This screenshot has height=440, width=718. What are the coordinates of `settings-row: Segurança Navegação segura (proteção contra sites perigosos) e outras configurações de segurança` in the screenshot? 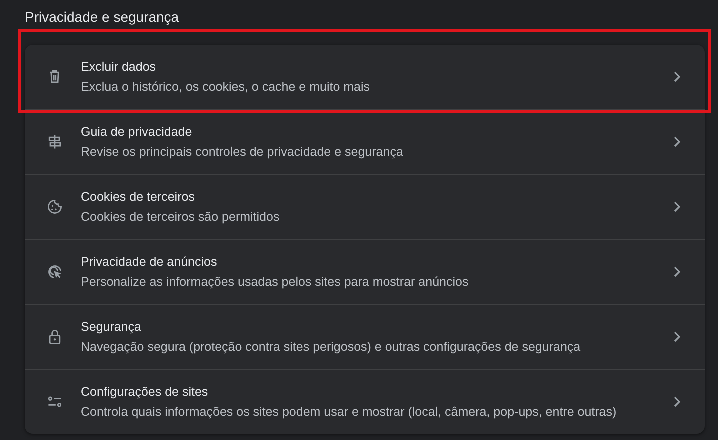 It's located at (365, 336).